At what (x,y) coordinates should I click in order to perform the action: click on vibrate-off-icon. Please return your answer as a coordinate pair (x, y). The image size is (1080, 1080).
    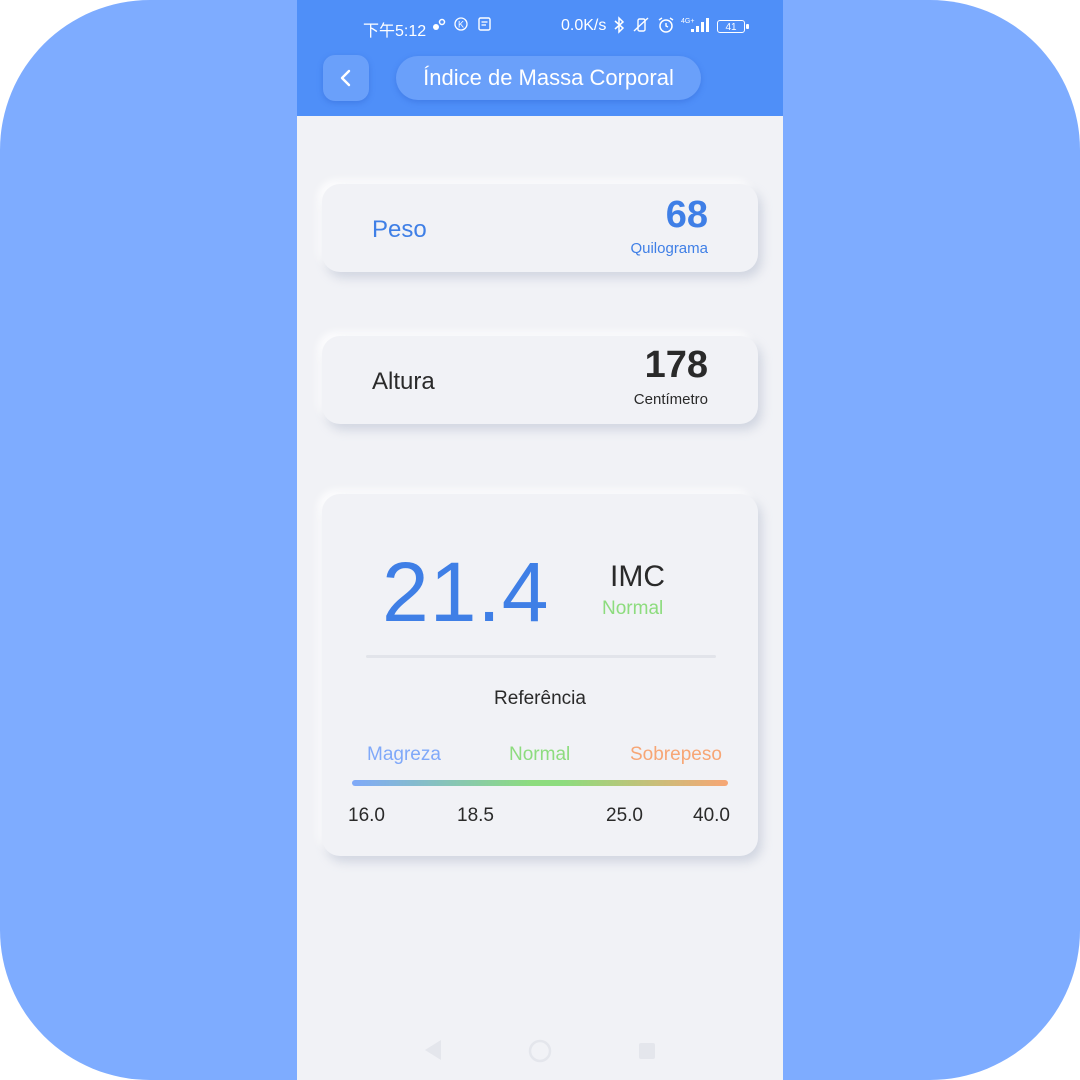
    Looking at the image, I should click on (640, 25).